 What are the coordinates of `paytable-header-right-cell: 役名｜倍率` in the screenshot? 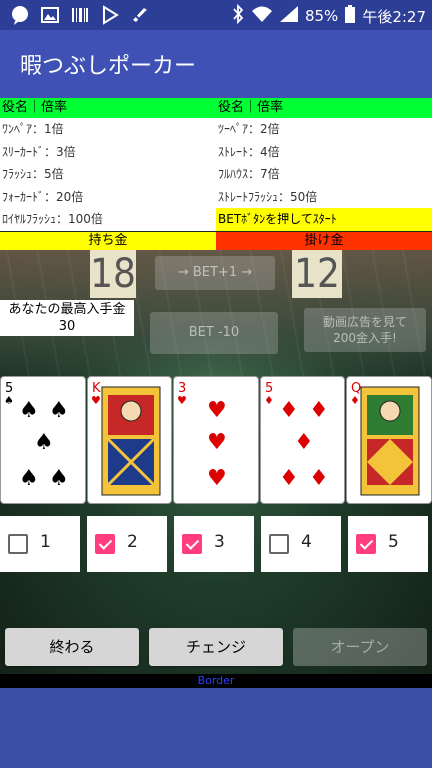 It's located at (324, 108).